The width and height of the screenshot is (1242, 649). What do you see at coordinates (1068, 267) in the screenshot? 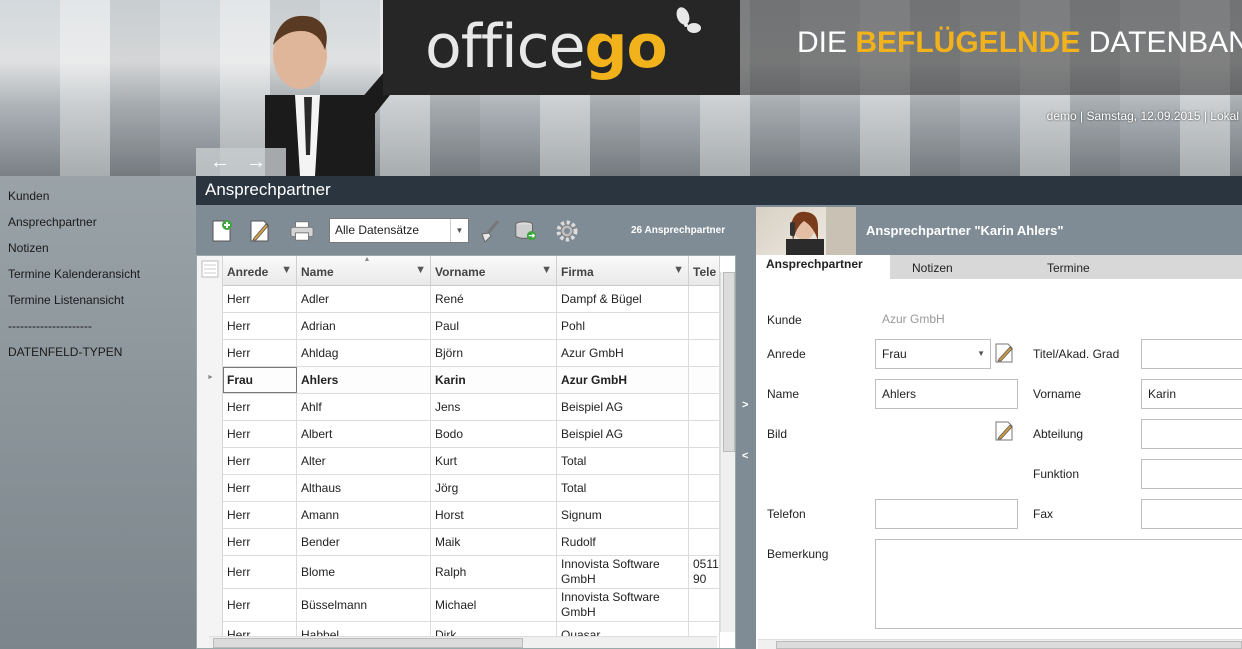
I see `tab-termine: Termine` at bounding box center [1068, 267].